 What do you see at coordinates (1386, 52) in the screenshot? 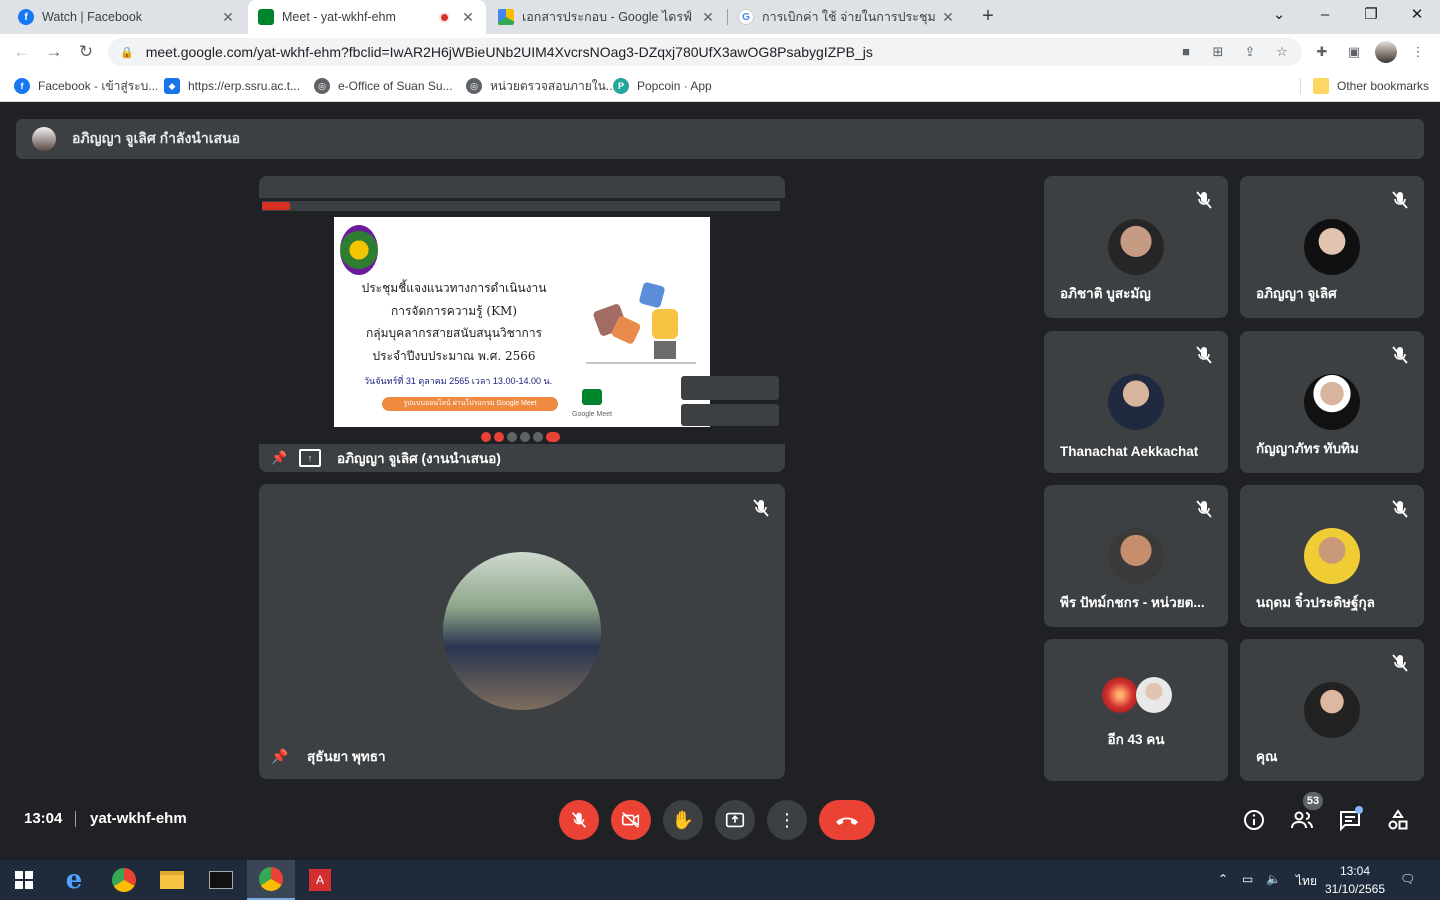
I see `profile-avatar` at bounding box center [1386, 52].